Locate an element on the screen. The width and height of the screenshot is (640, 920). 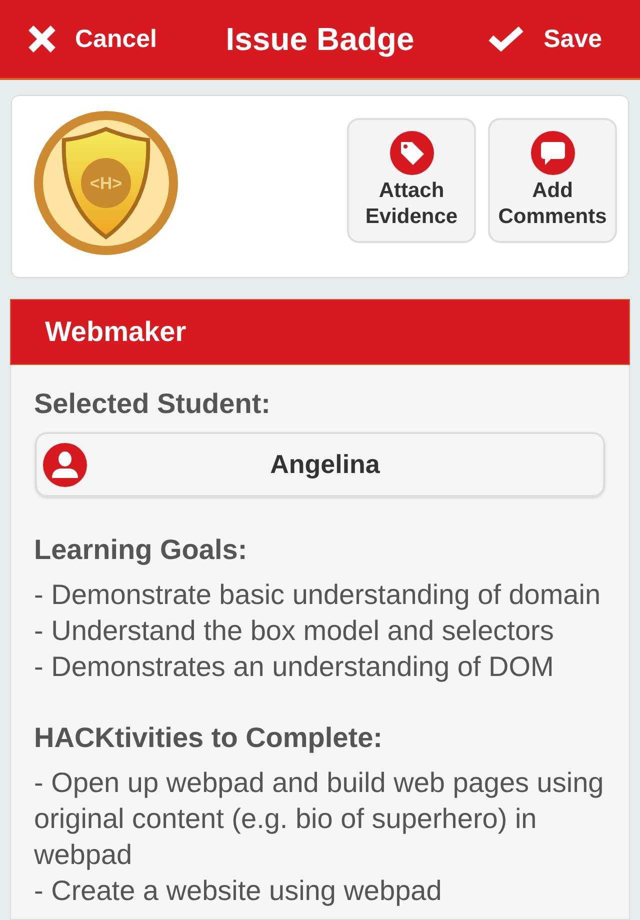
list-item-text: - Demonstrate basic understanding of domain is located at coordinates (318, 595).